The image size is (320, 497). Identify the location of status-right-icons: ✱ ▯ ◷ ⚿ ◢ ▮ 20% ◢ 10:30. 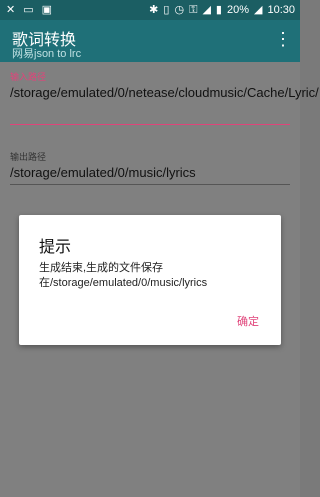
(222, 10).